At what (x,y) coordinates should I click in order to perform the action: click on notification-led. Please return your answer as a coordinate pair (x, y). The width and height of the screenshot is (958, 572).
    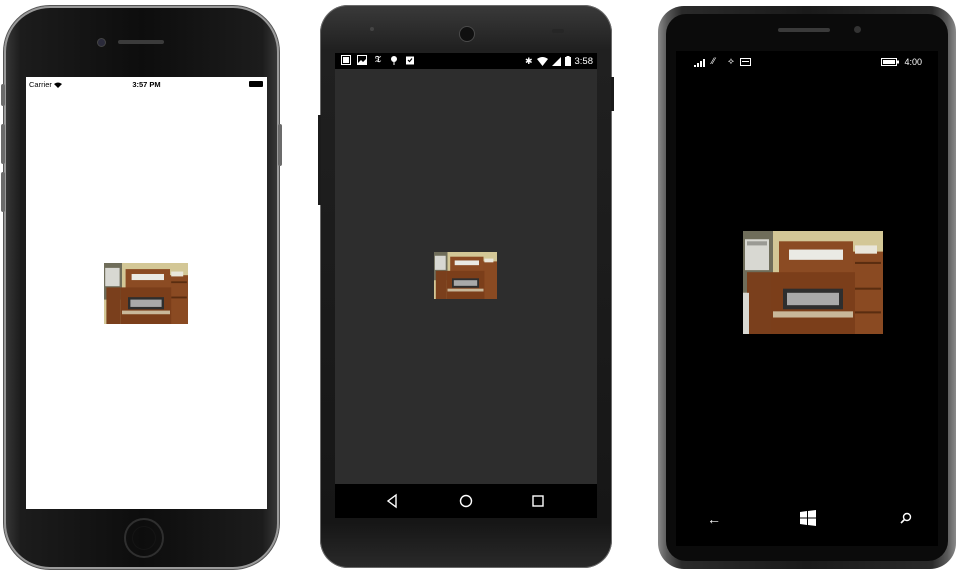
    Looking at the image, I should click on (372, 29).